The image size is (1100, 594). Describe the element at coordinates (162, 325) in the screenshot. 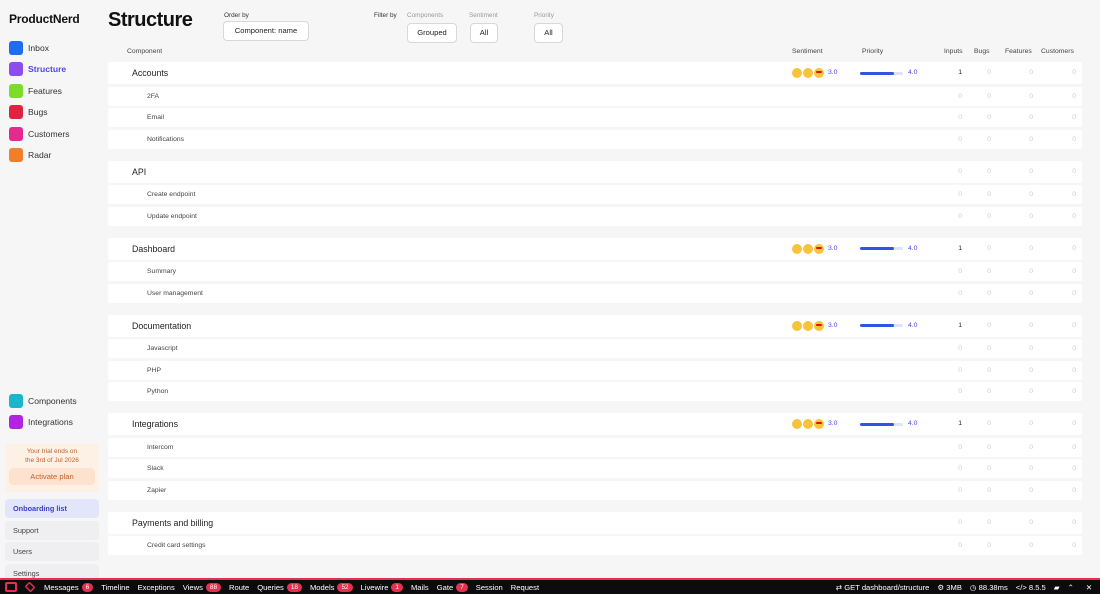

I see `component-name: Documentation` at that location.